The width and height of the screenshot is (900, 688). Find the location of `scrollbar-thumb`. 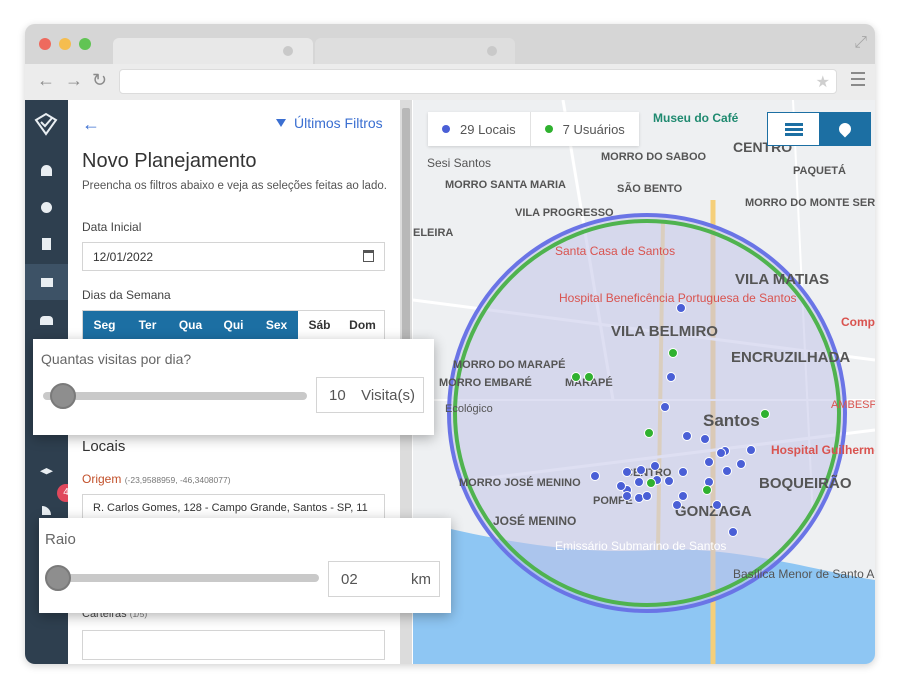

scrollbar-thumb is located at coordinates (406, 228).